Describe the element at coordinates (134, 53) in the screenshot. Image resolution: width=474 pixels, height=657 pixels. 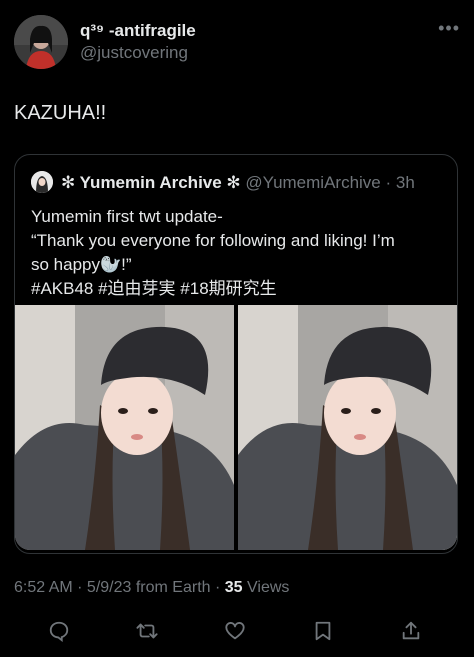
I see `author-handle: @justcovering` at that location.